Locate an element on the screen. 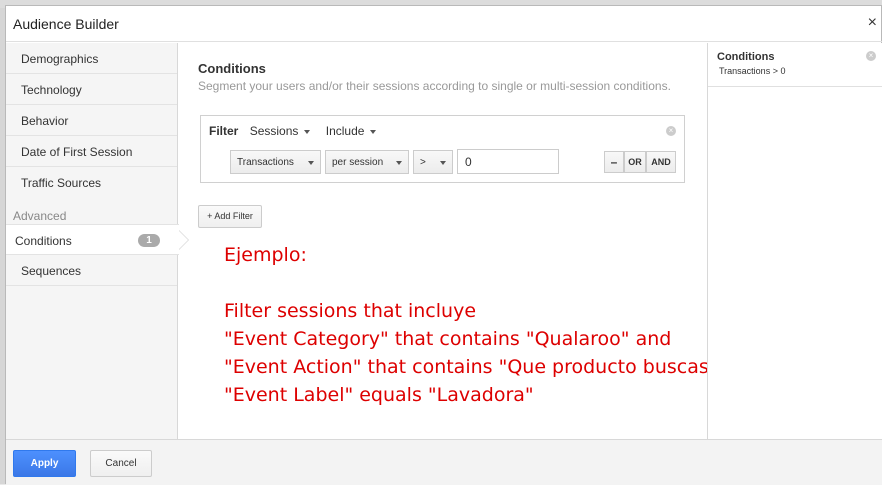 Image resolution: width=882 pixels, height=485 pixels. metric-value: Transactions is located at coordinates (265, 162).